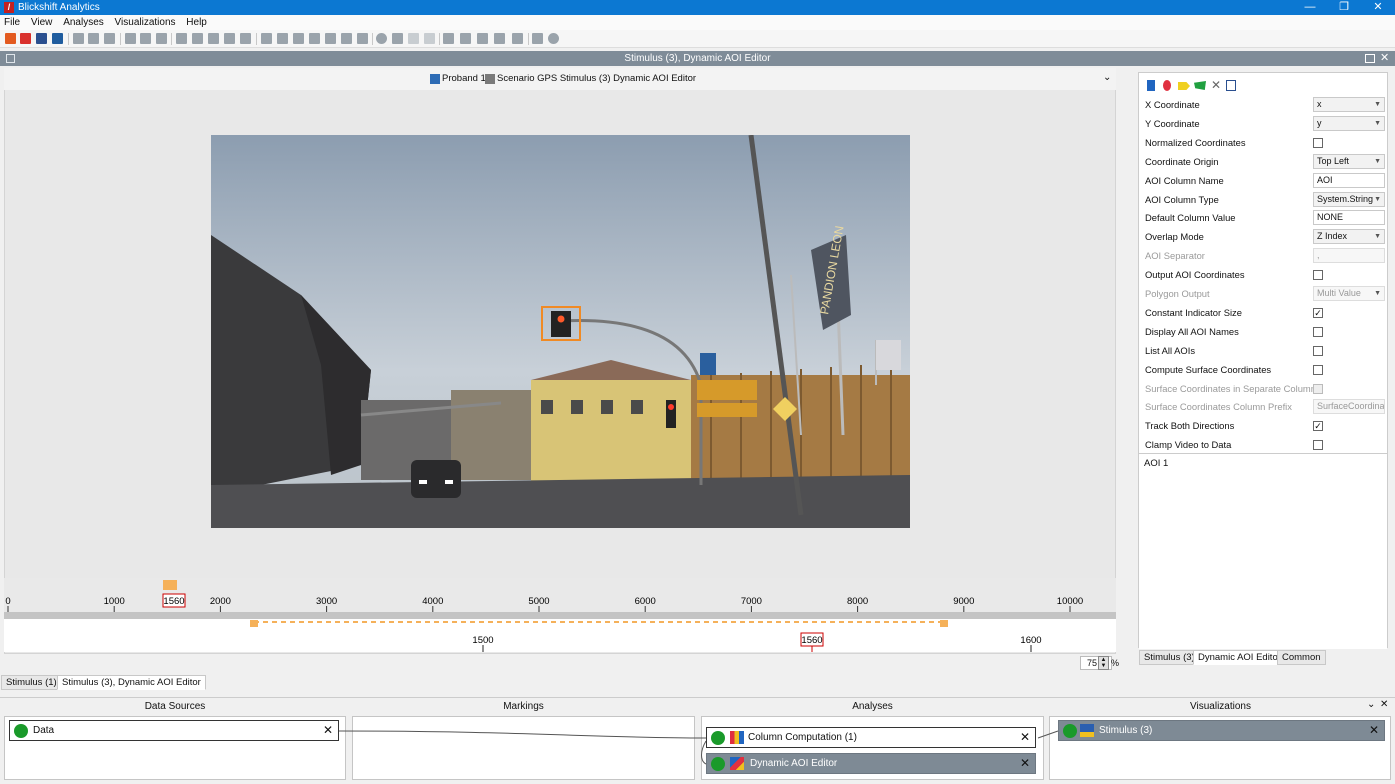 This screenshot has height=784, width=1395. What do you see at coordinates (1151, 85) in the screenshot?
I see `rectangle-tool-icon` at bounding box center [1151, 85].